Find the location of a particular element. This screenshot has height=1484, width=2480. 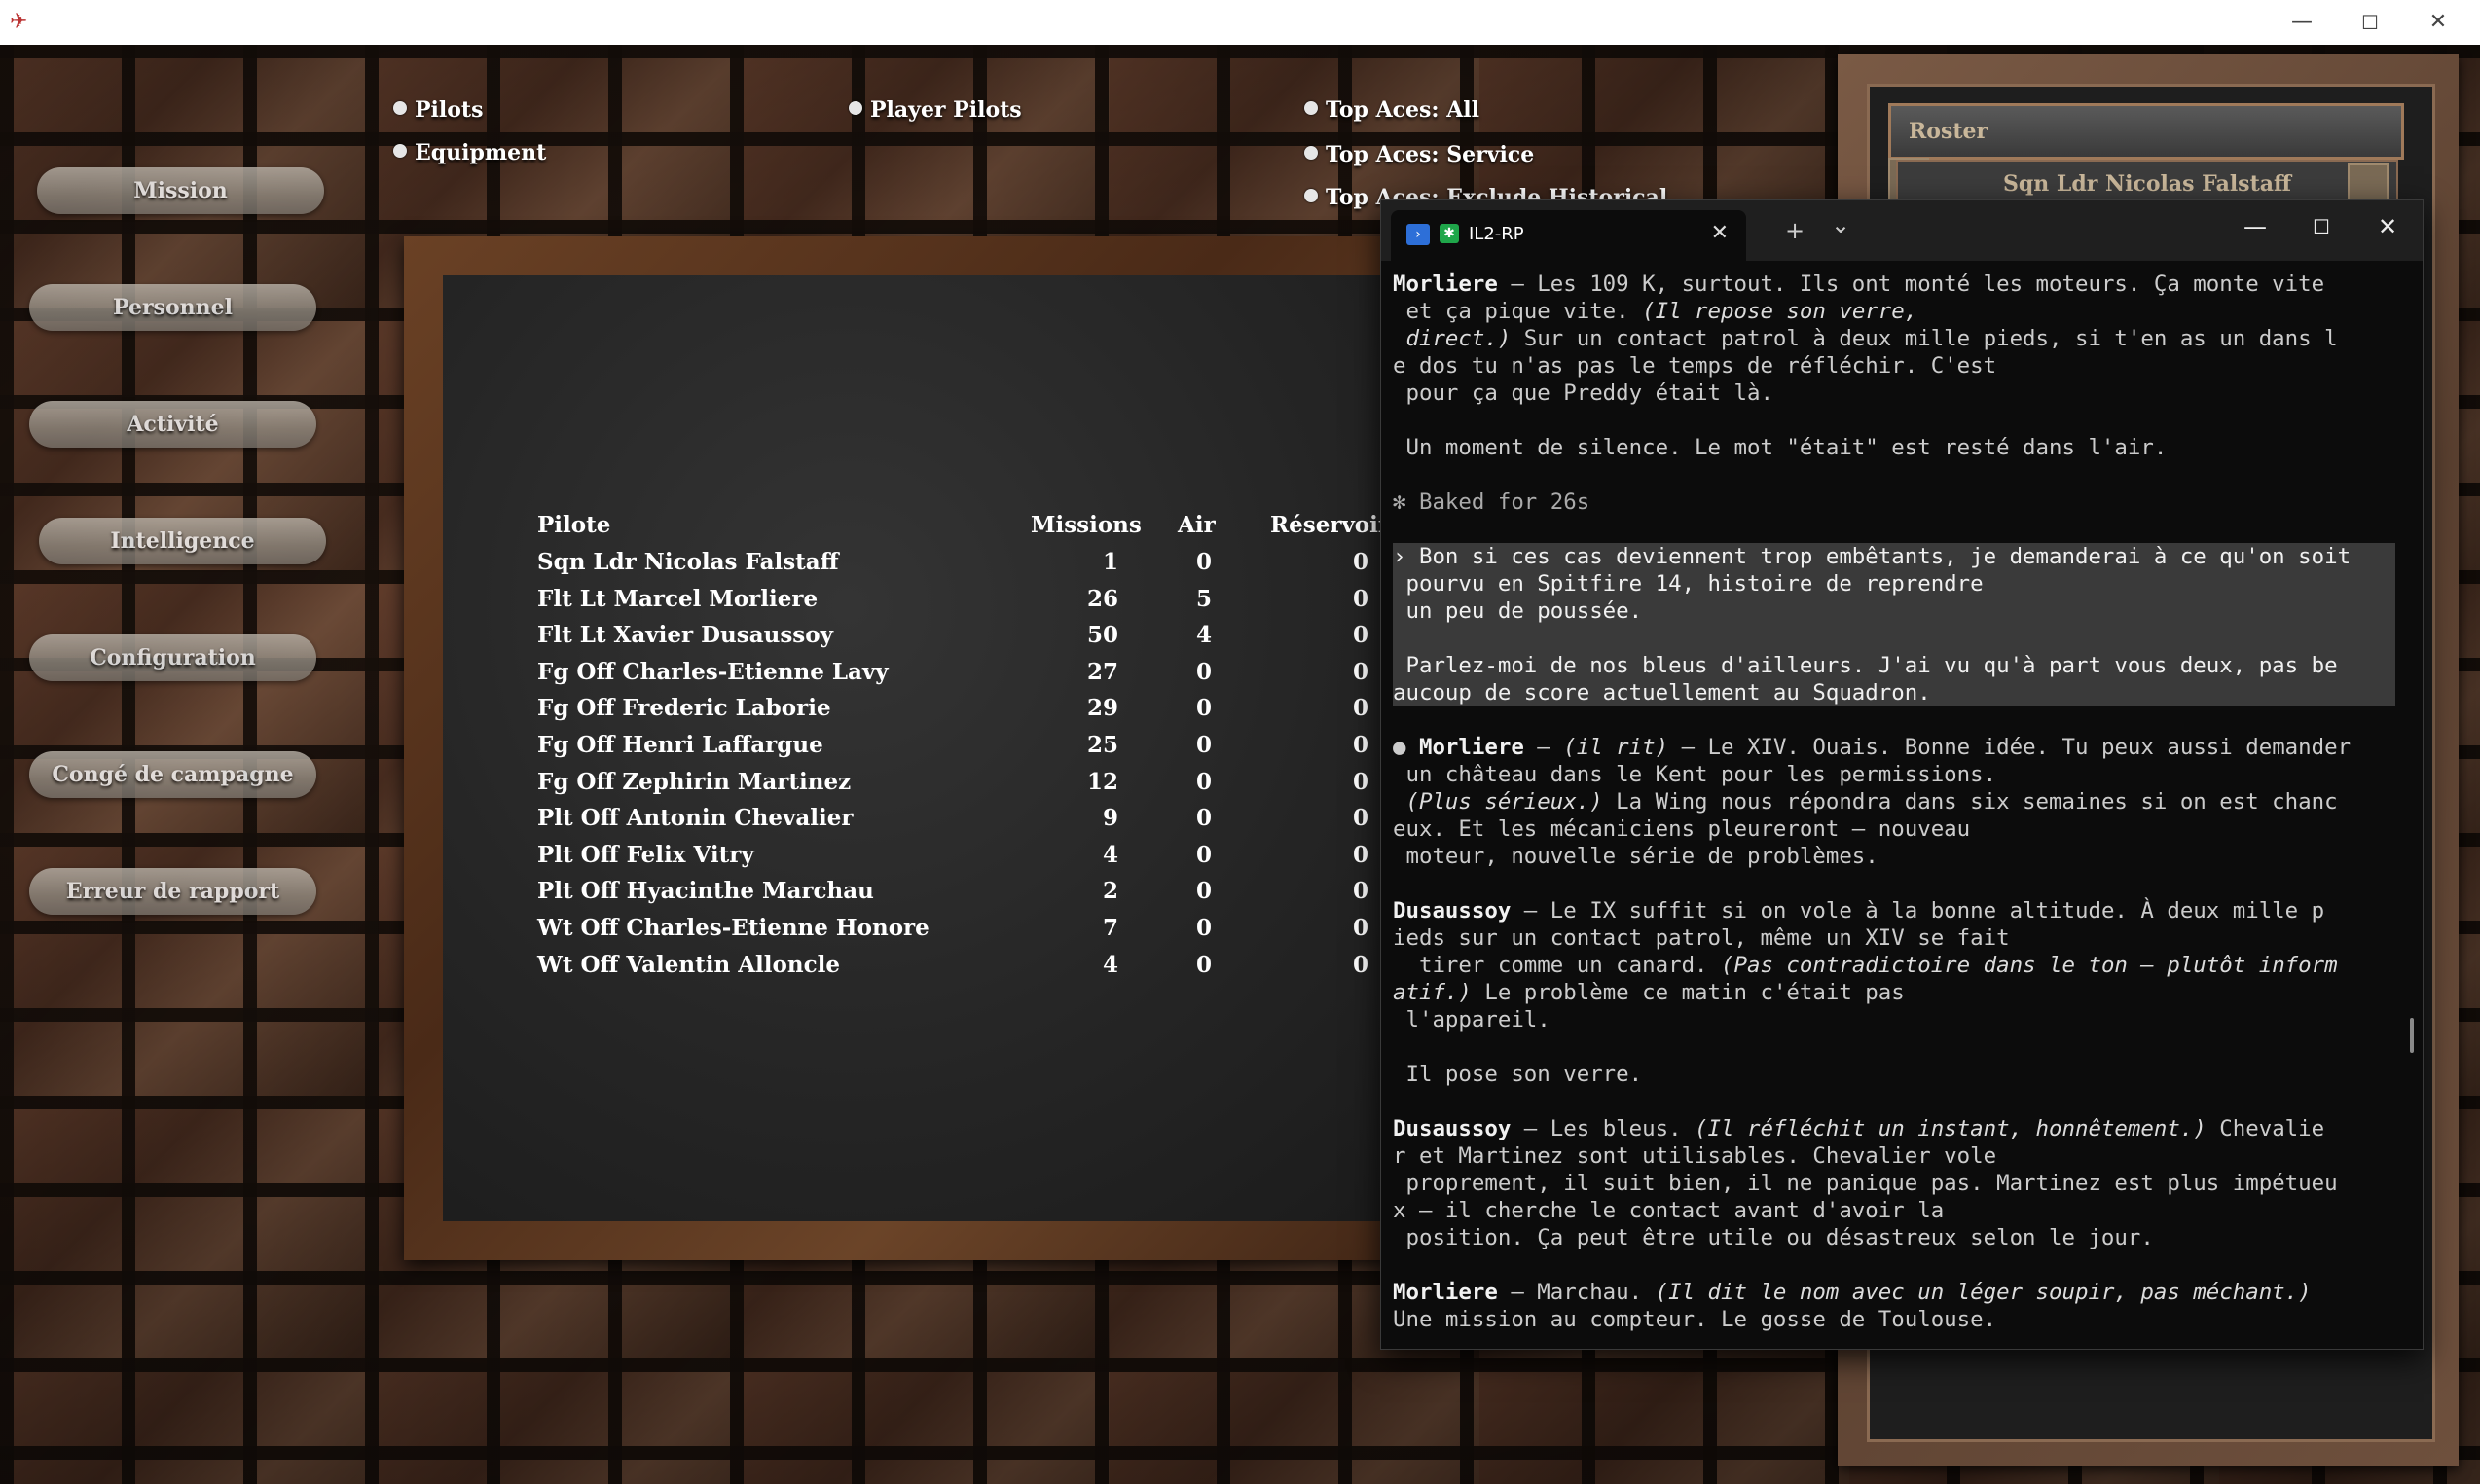

tab-dropdown-button: ⌄ is located at coordinates (1840, 225).